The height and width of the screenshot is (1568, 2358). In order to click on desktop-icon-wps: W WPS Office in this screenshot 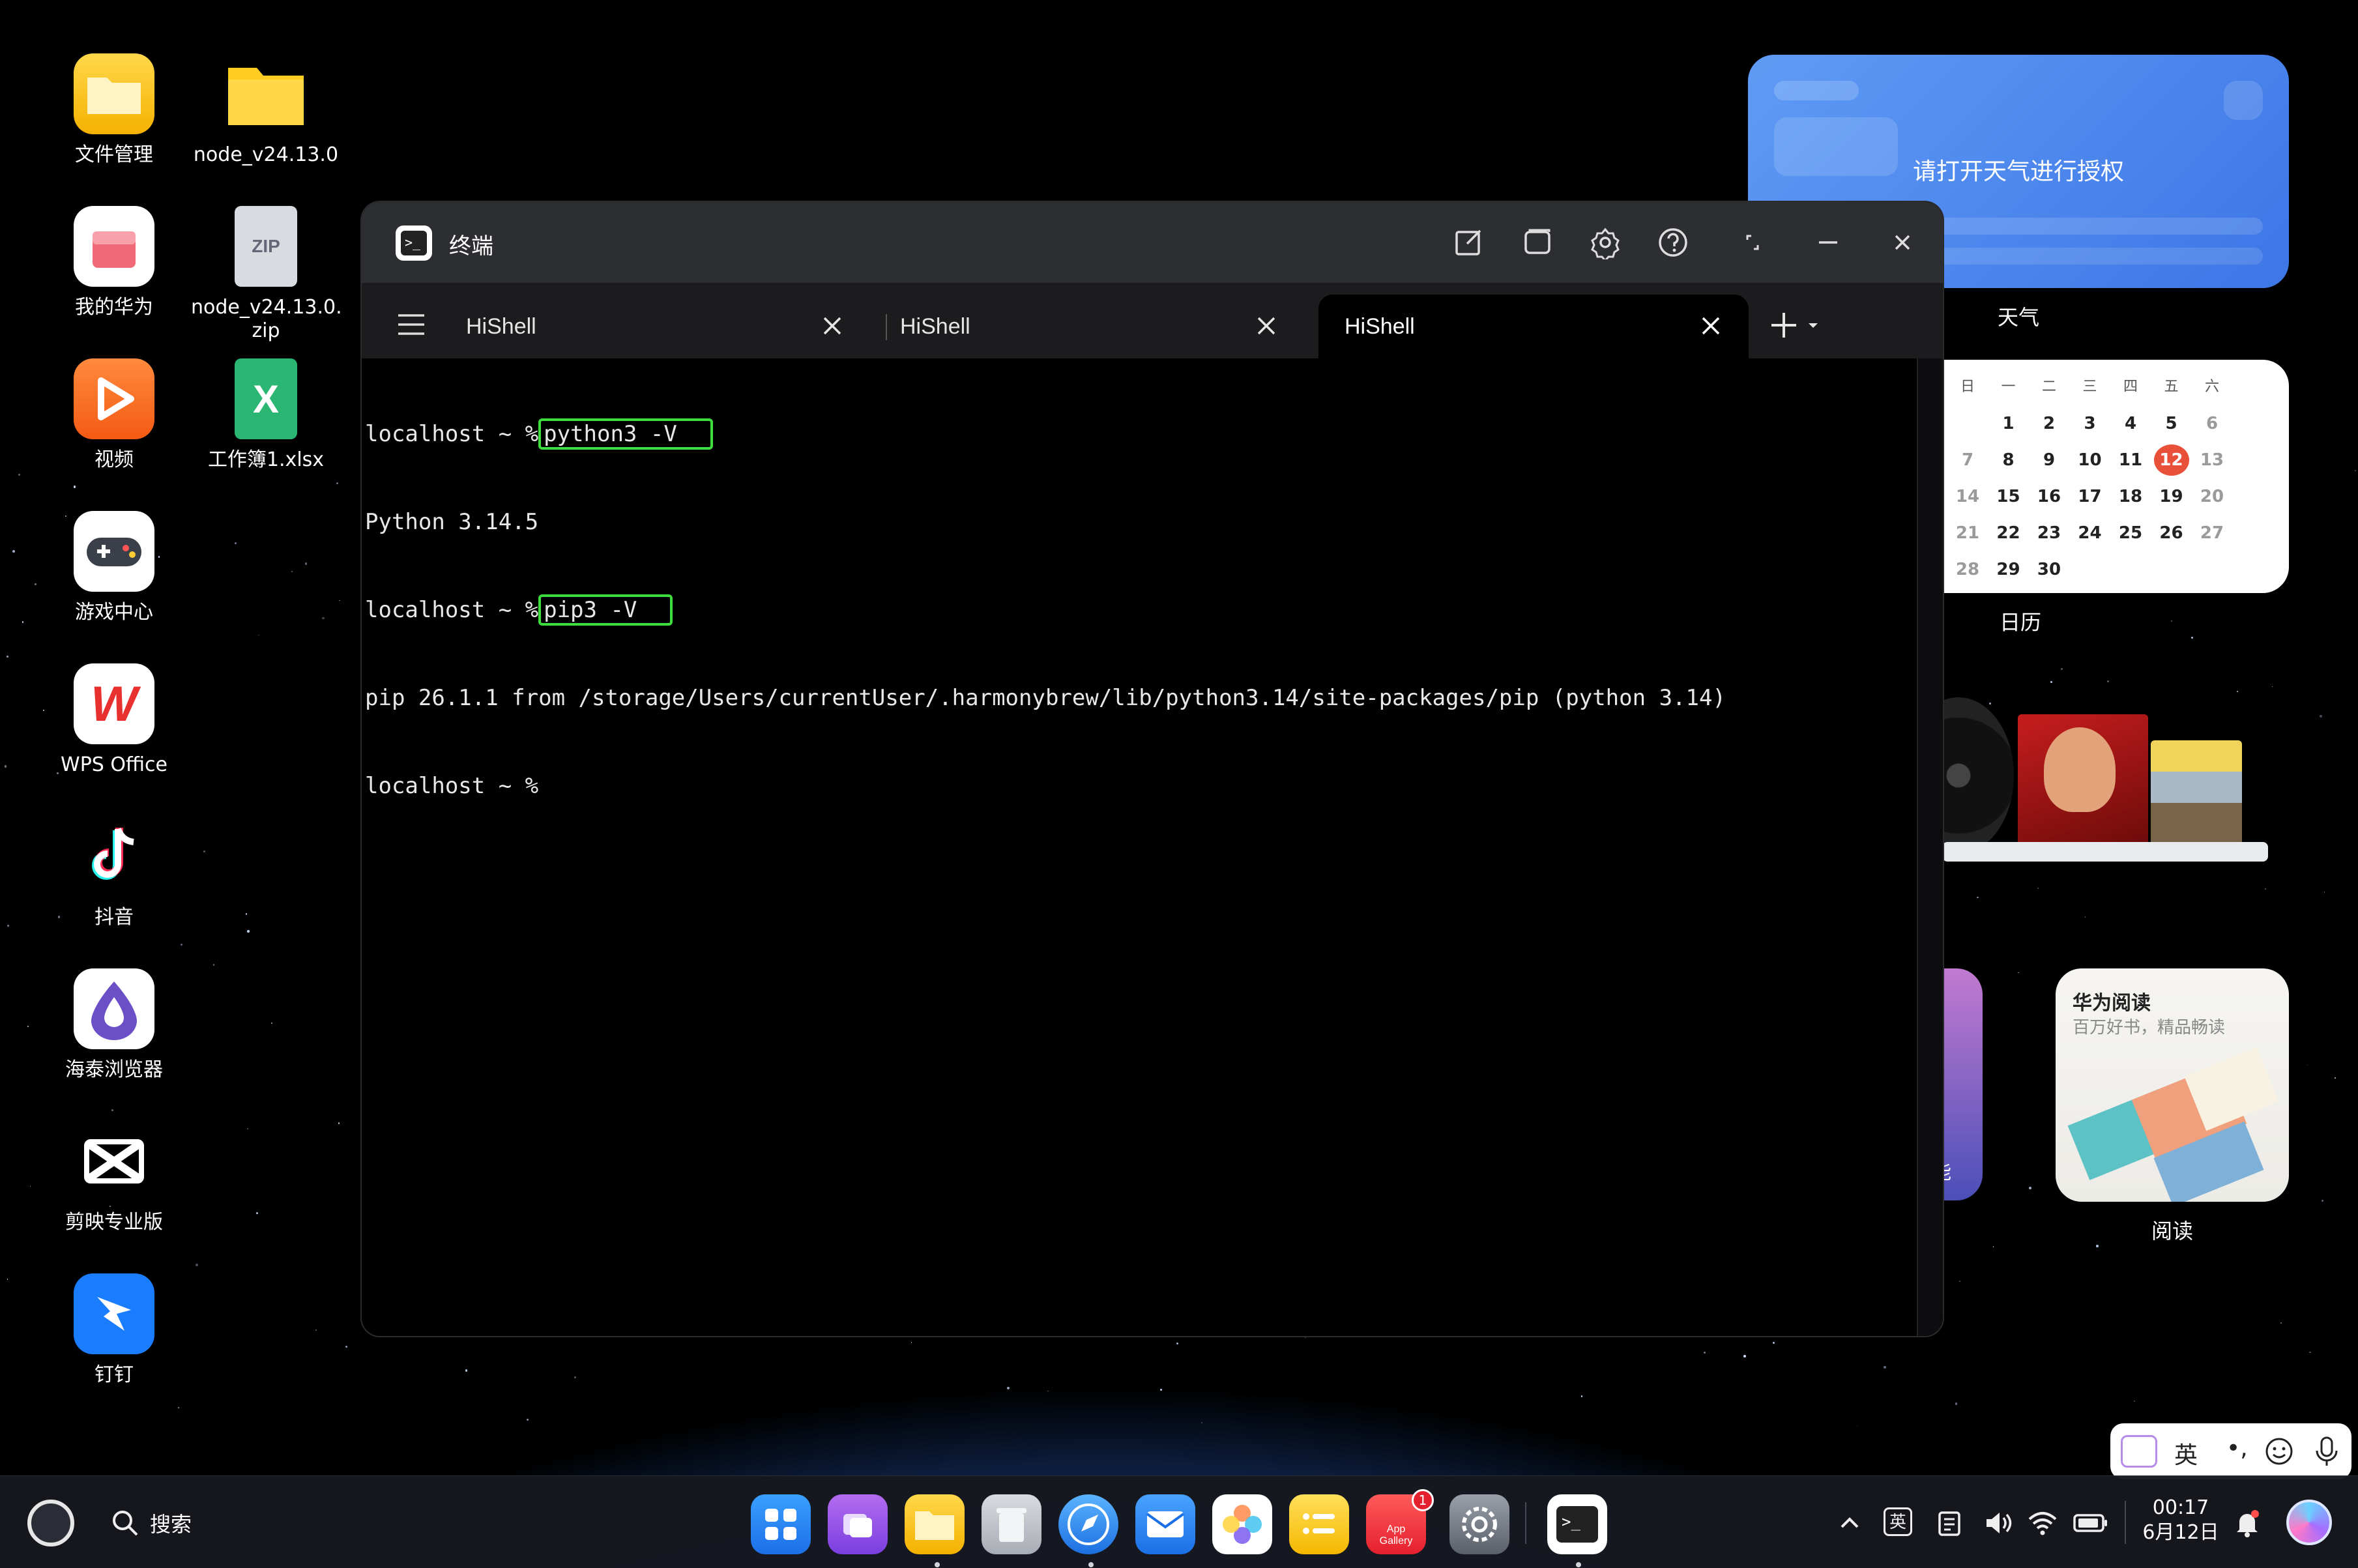, I will do `click(114, 720)`.